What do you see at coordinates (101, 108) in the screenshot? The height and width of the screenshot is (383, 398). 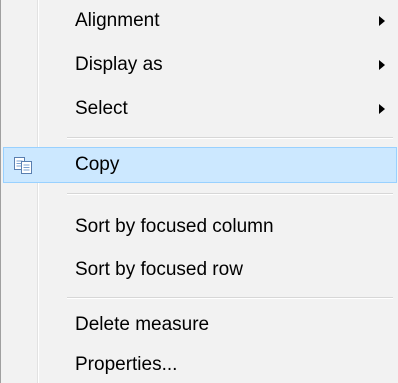 I see `menu-item-label: Select` at bounding box center [101, 108].